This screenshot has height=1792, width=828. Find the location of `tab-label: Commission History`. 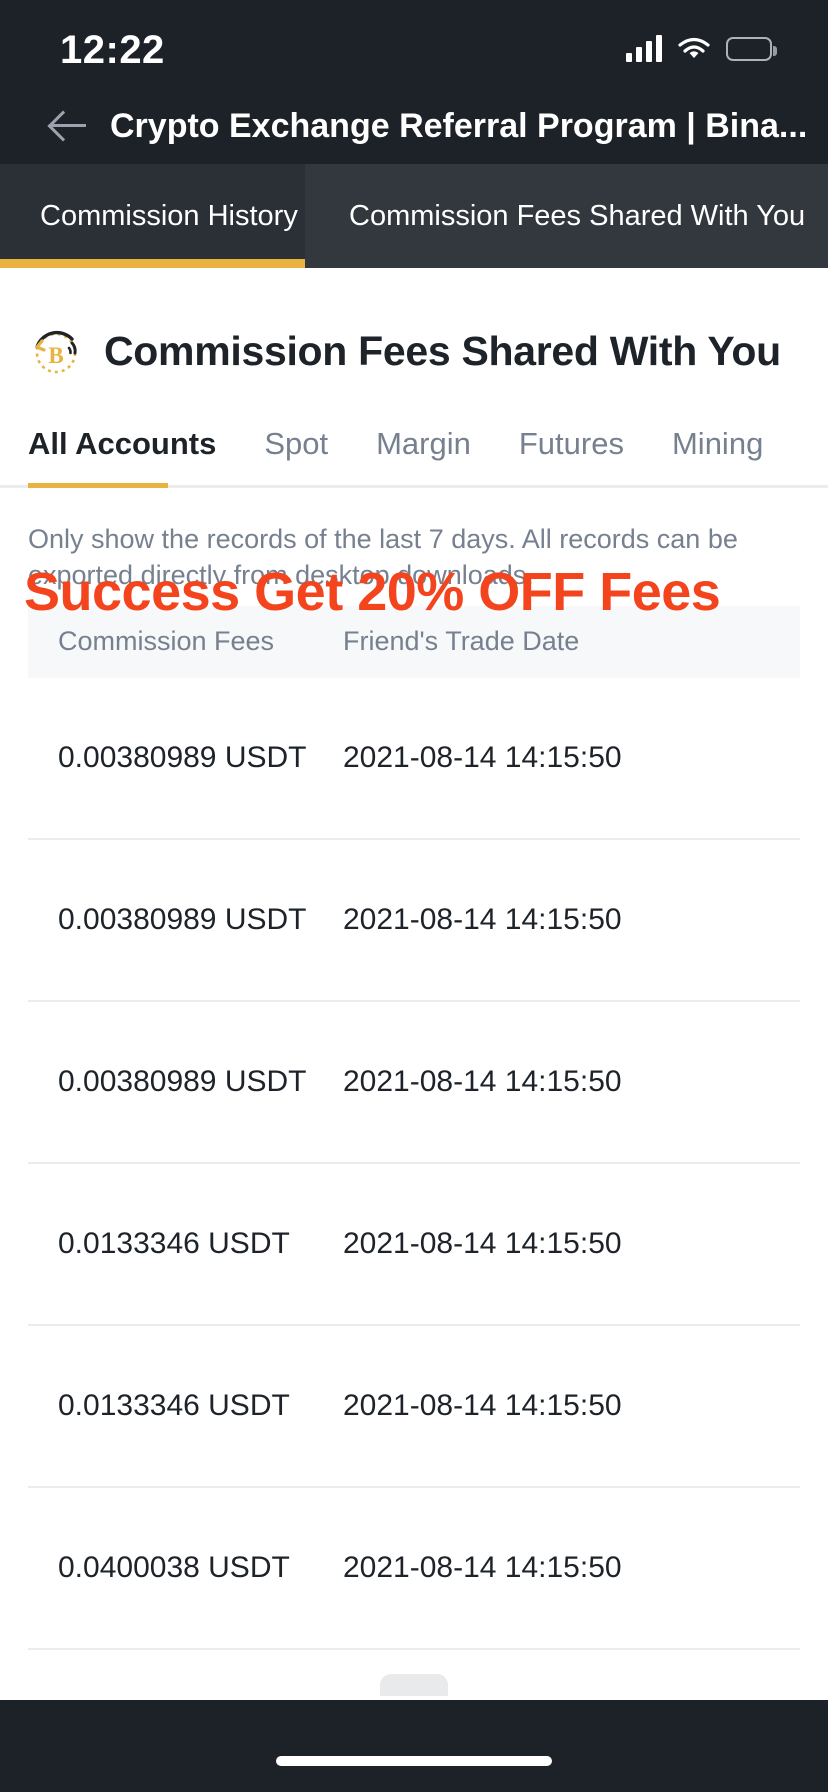

tab-label: Commission History is located at coordinates (169, 215).